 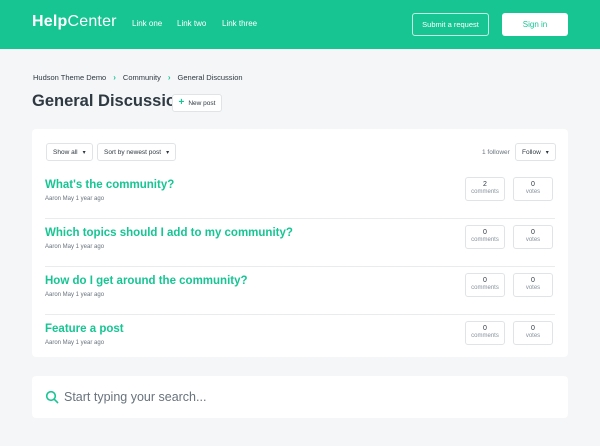 I want to click on follower-count: 1 follower, so click(x=496, y=152).